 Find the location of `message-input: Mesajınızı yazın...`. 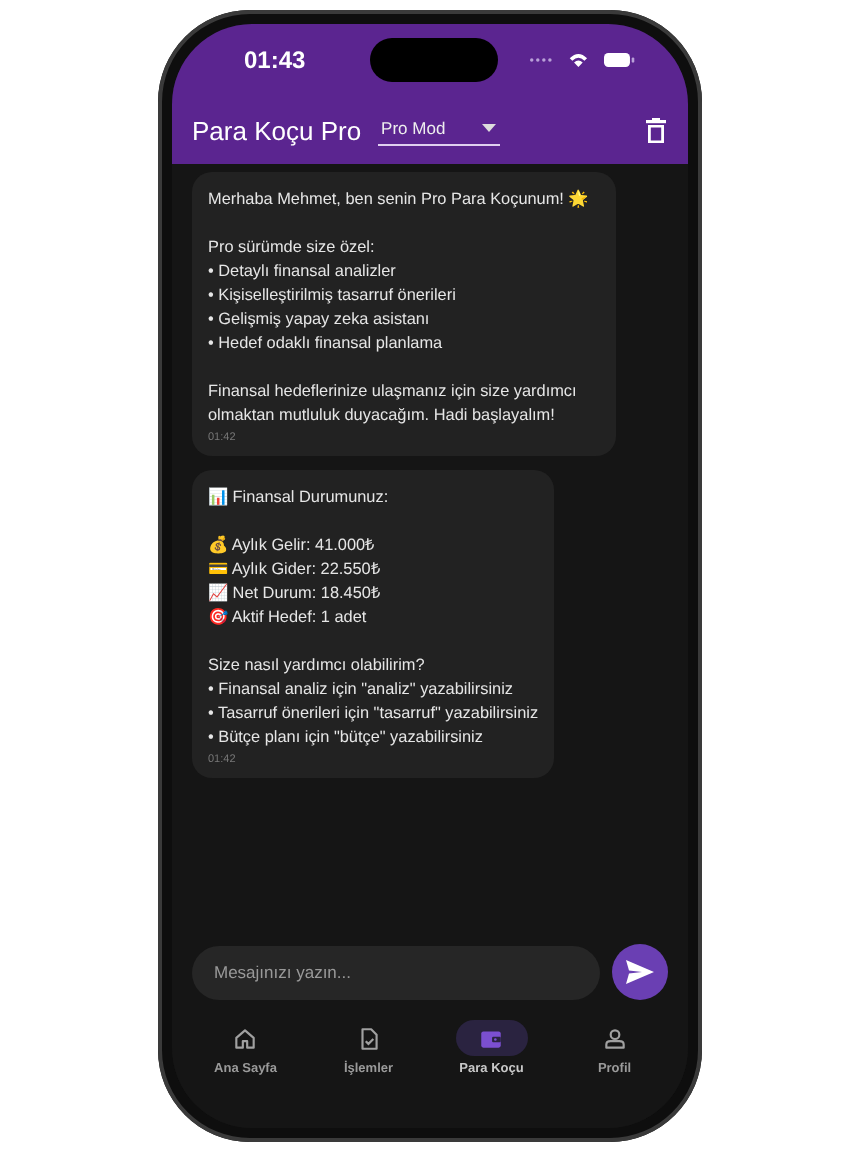

message-input: Mesajınızı yazın... is located at coordinates (396, 972).